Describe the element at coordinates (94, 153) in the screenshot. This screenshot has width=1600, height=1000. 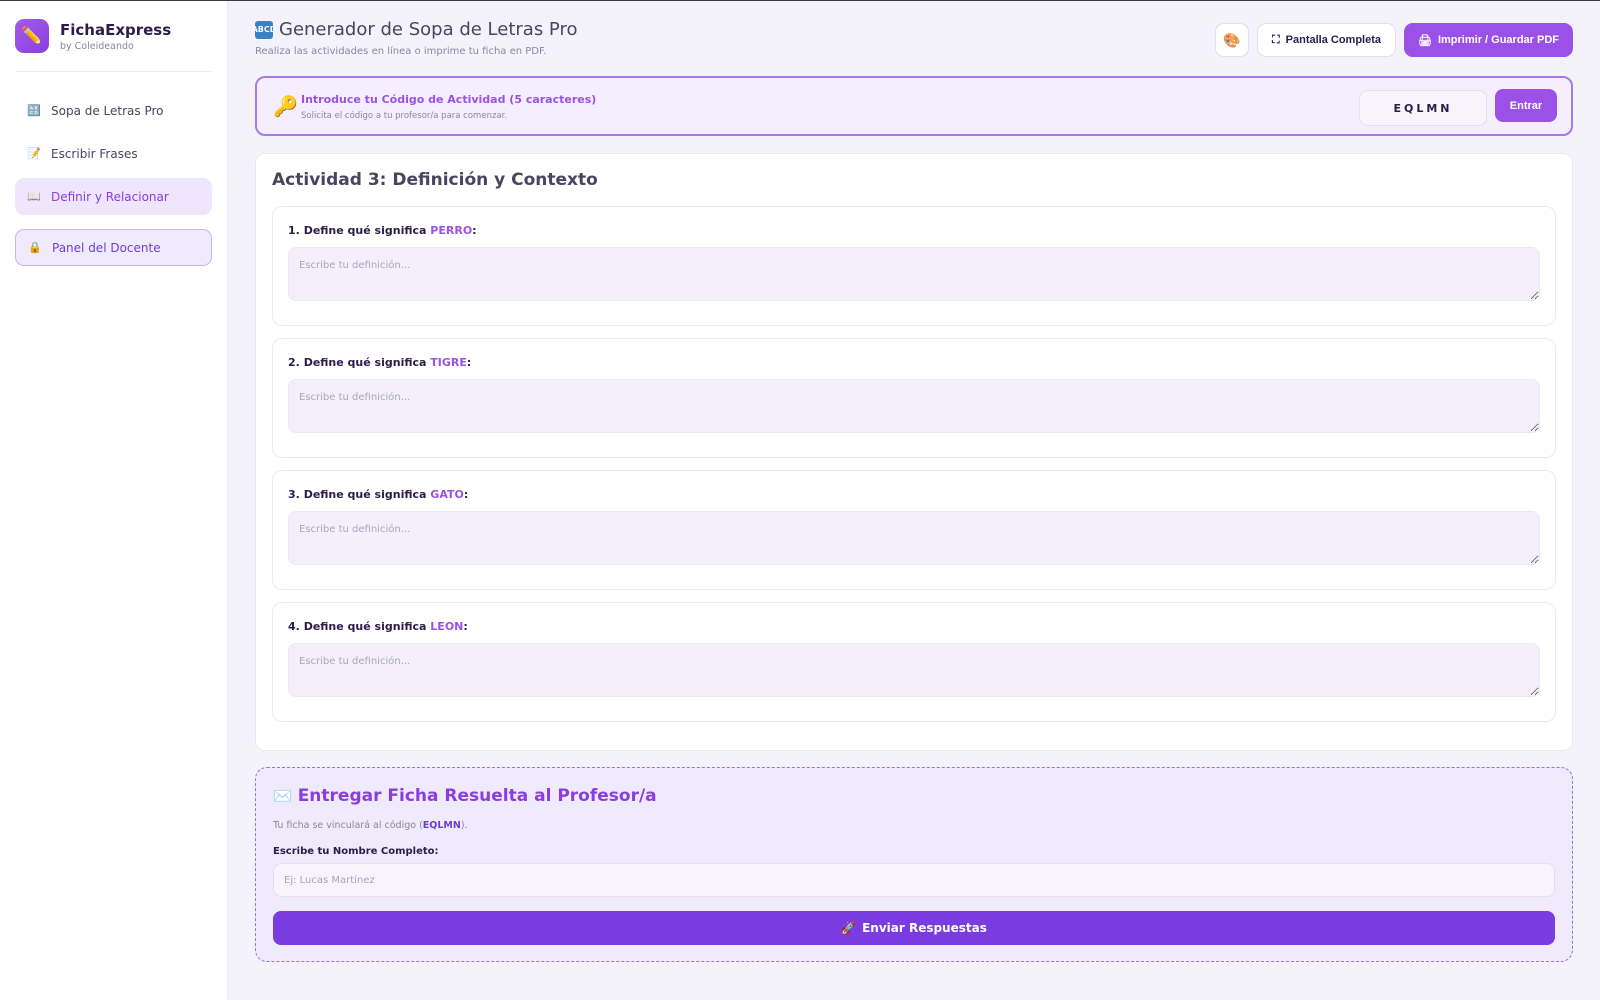
I see `sidebar-item-label: Escribir Frases` at that location.